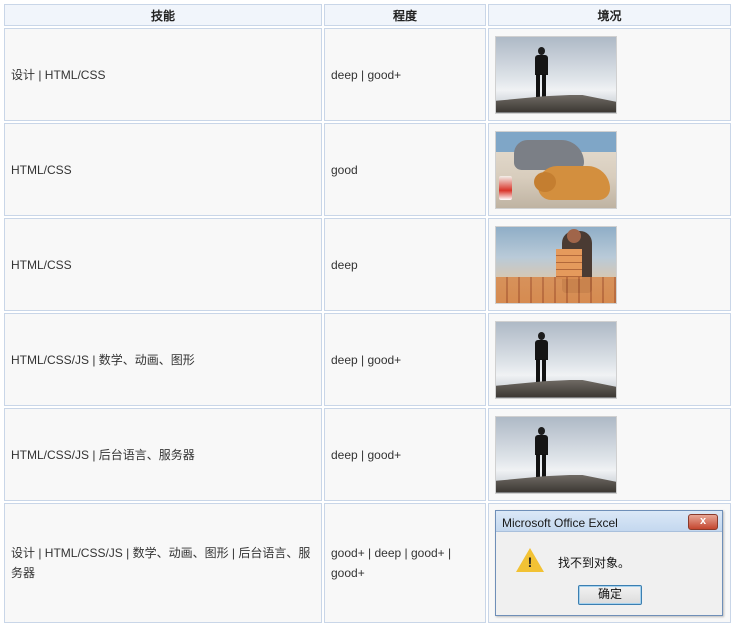 This screenshot has width=733, height=625. What do you see at coordinates (405, 563) in the screenshot?
I see `level-cell: good+ | deep | good+ | good+` at bounding box center [405, 563].